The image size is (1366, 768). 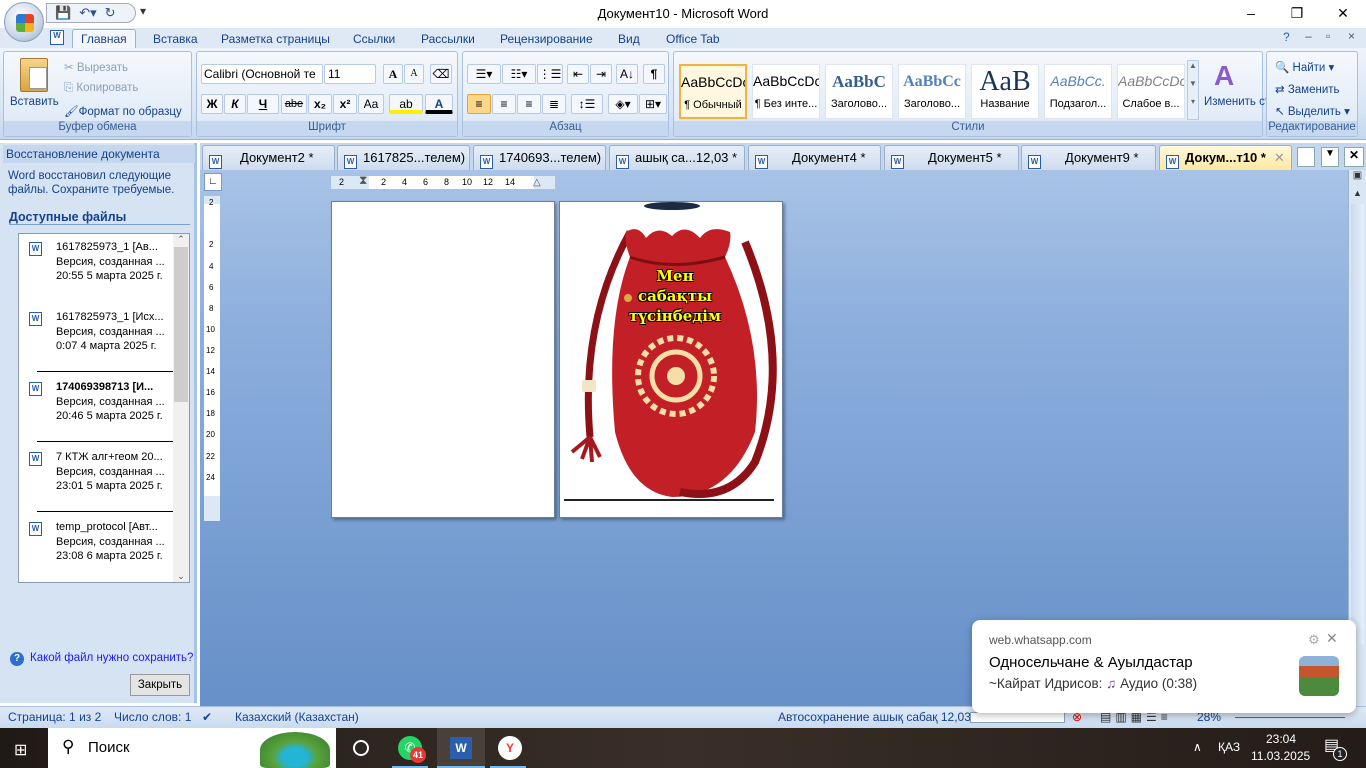 I want to click on highlight-icon: ab, so click(x=406, y=104).